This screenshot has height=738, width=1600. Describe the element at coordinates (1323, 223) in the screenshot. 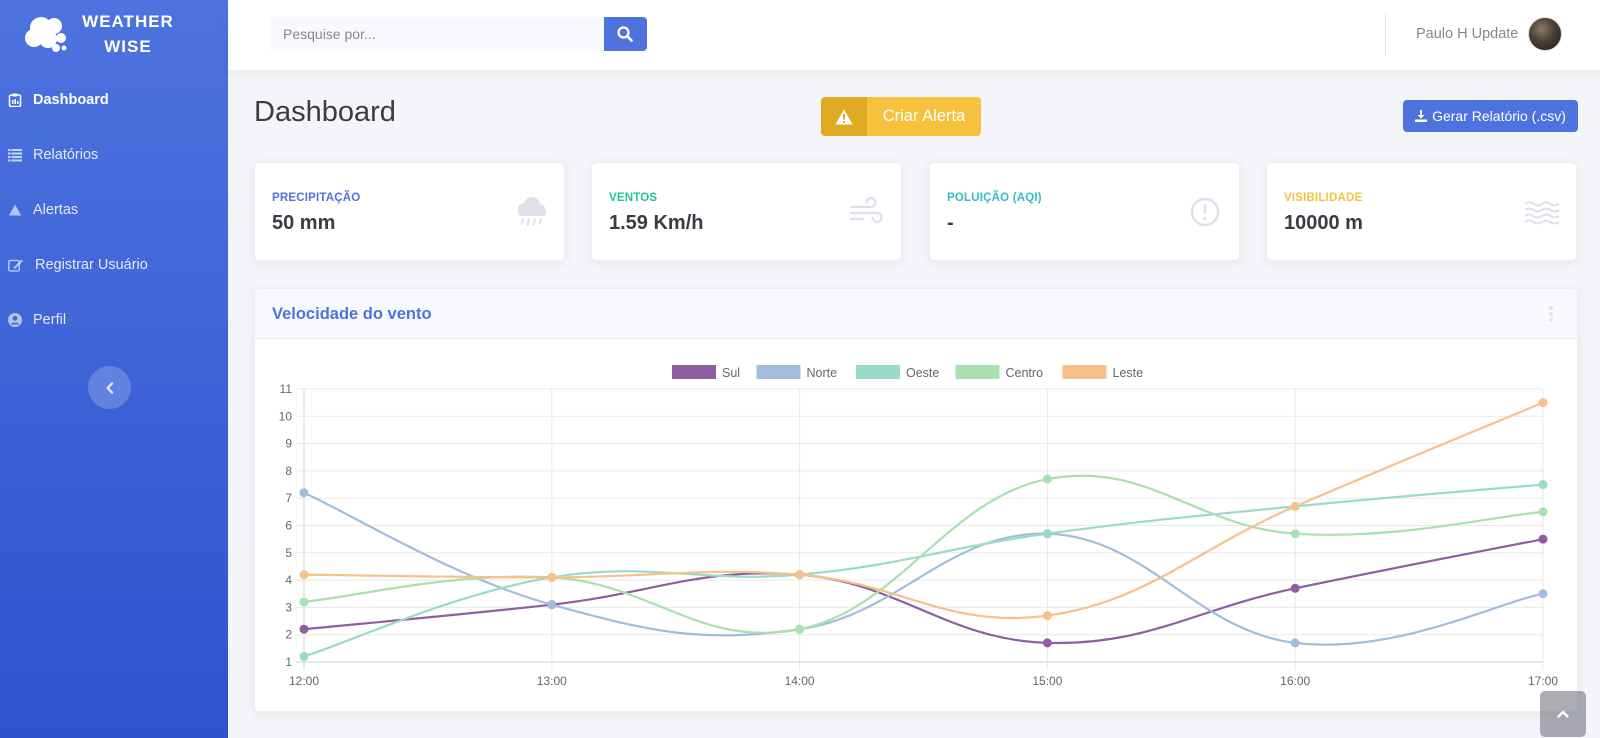

I see `card-value: 10000 m` at that location.